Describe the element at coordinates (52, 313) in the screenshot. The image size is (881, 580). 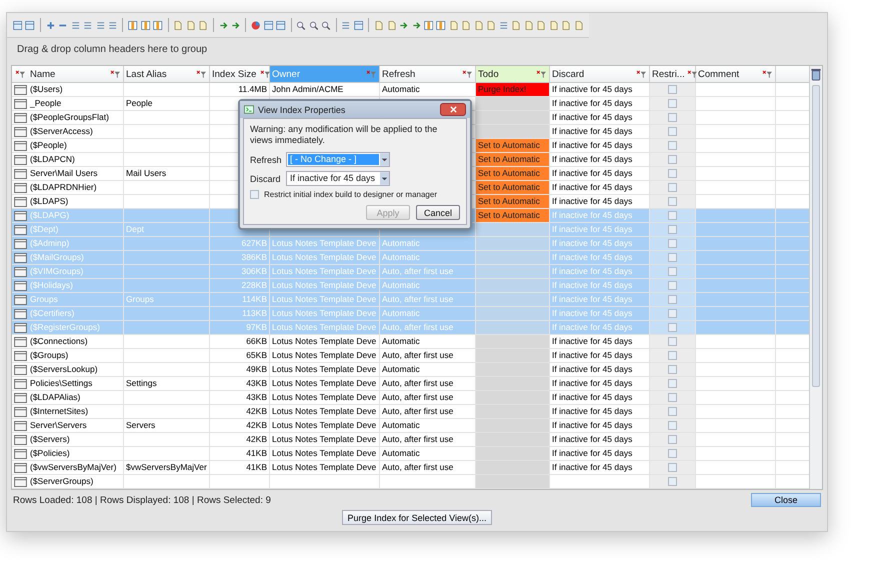
I see `table-cell: ($Certifiers)` at that location.